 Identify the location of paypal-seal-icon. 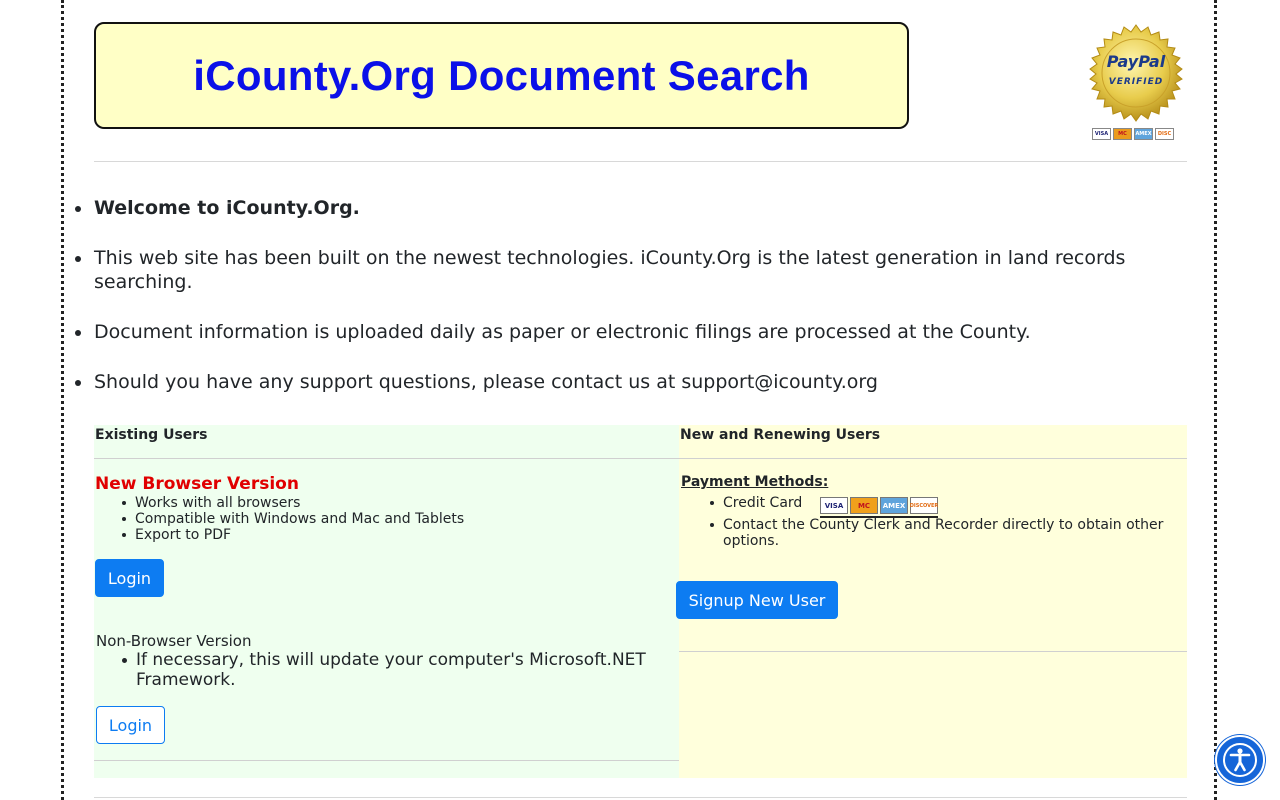
(1136, 73).